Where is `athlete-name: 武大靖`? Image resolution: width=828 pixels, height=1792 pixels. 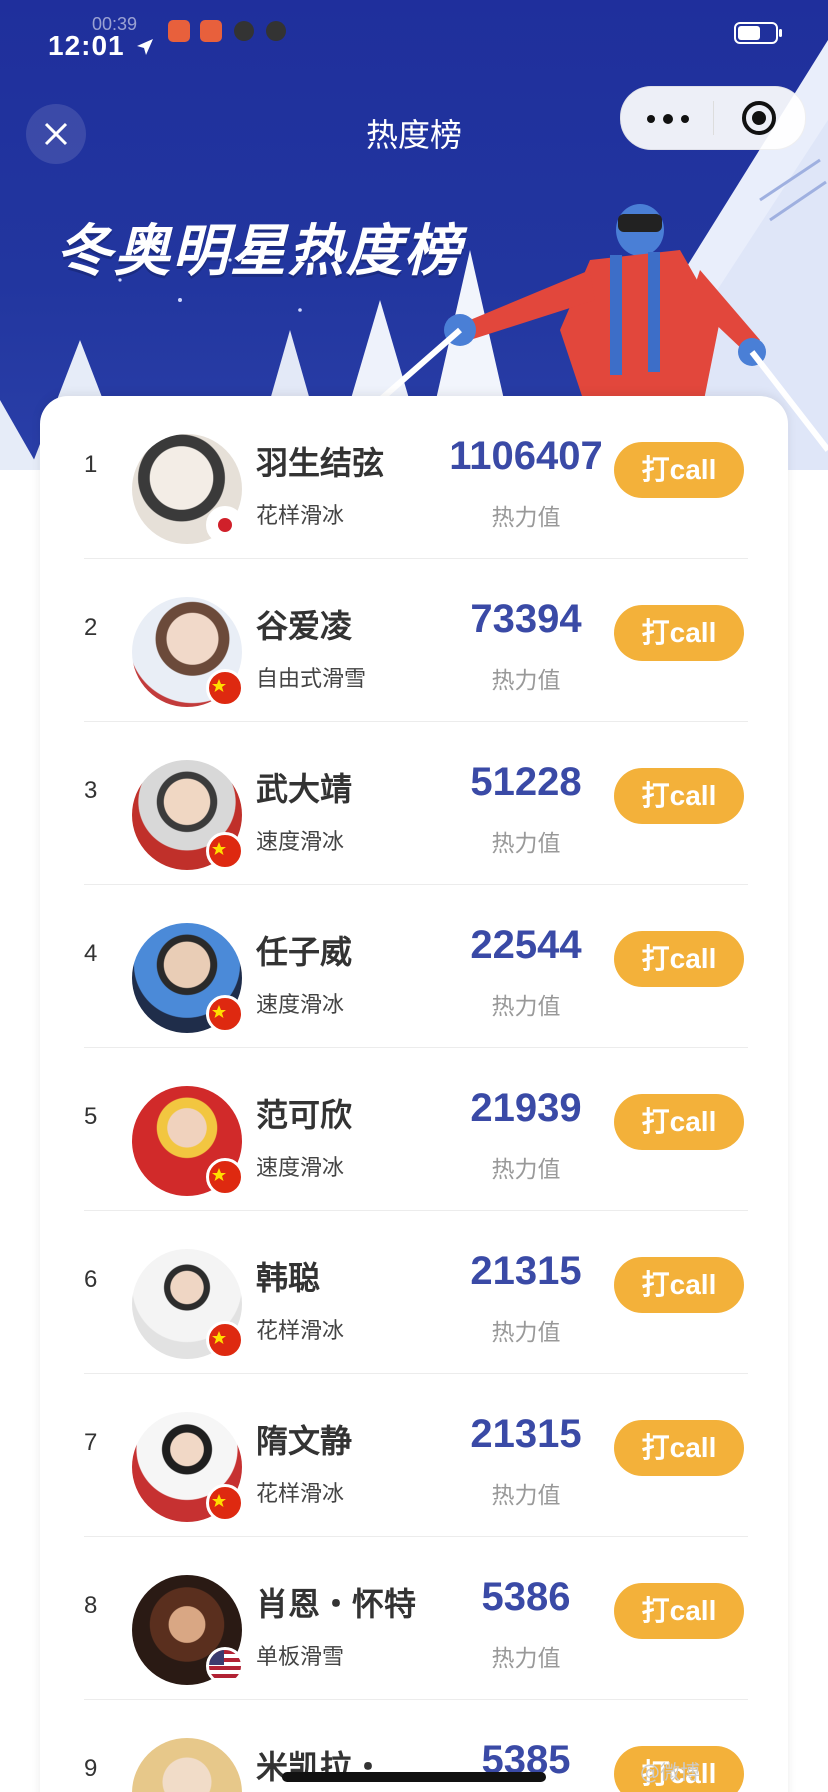 athlete-name: 武大靖 is located at coordinates (304, 789).